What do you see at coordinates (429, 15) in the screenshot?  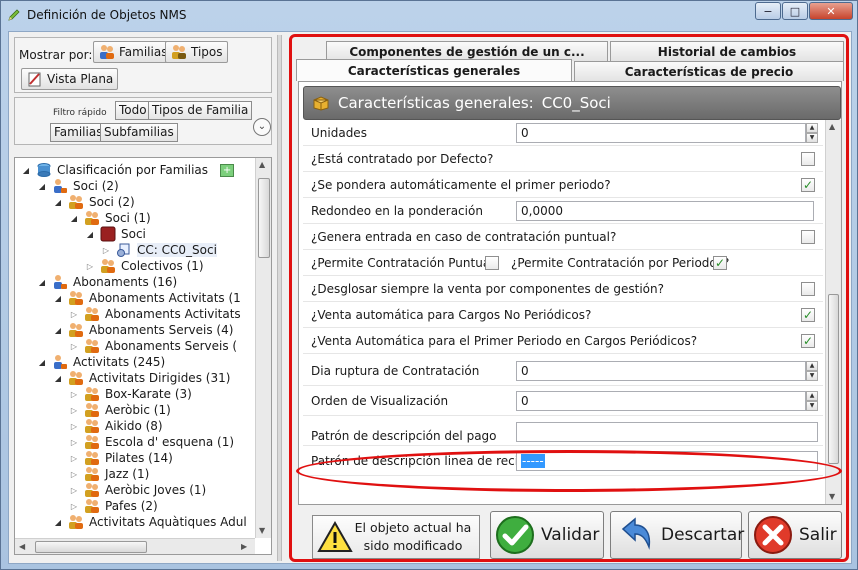 I see `title-bar: Definición de Objetos NMS − □ ✕` at bounding box center [429, 15].